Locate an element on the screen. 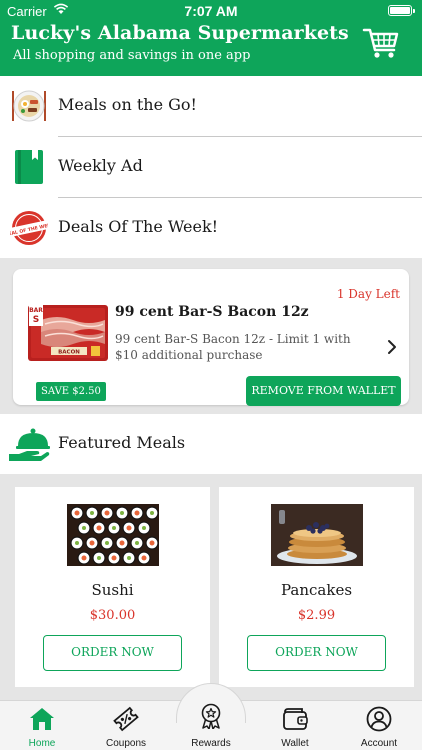 The height and width of the screenshot is (750, 422). meal-price: $2.99 is located at coordinates (316, 615).